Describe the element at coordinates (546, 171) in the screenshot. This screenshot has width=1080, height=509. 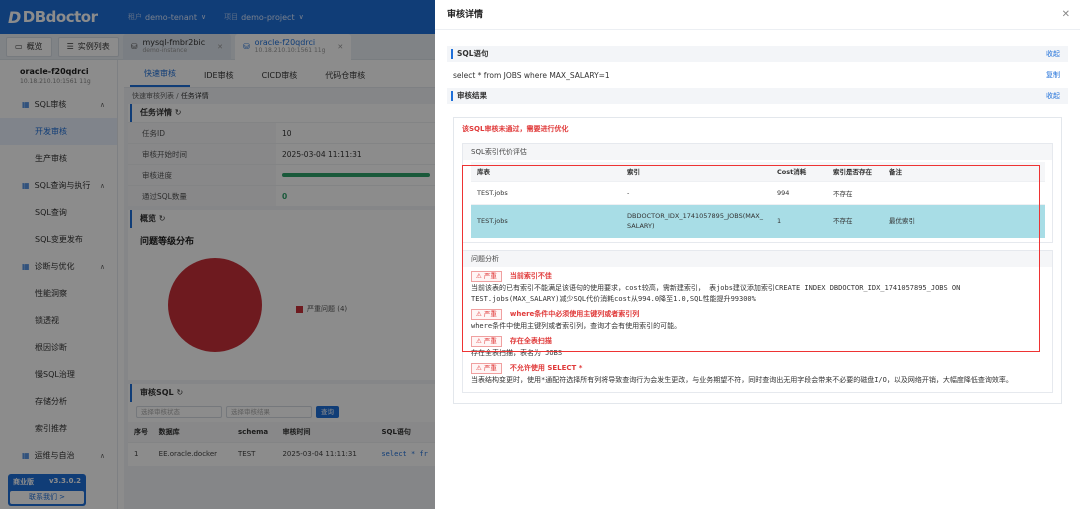
I see `col-header: 库表` at that location.